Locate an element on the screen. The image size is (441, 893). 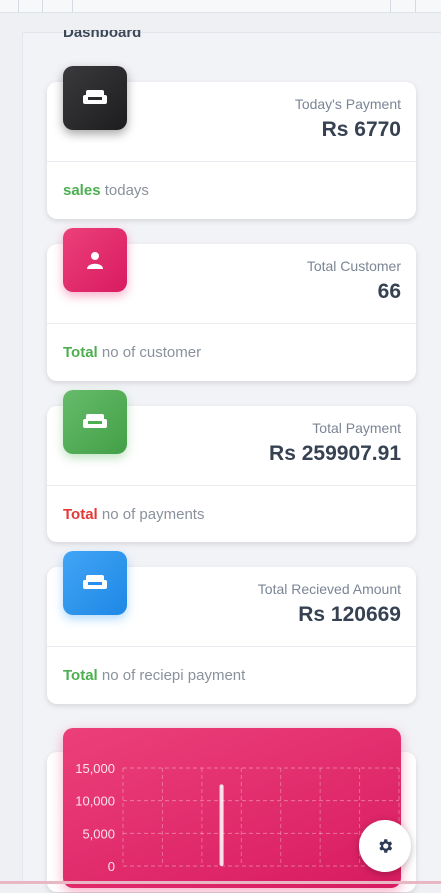
y-tick-label: 15,000 is located at coordinates (95, 768).